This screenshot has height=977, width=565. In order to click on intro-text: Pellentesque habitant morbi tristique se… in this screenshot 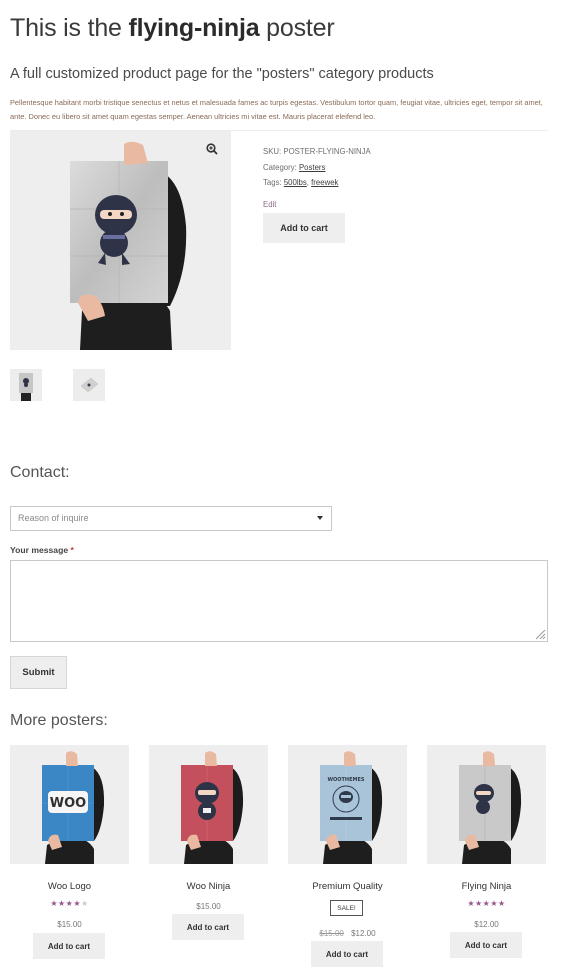, I will do `click(276, 109)`.